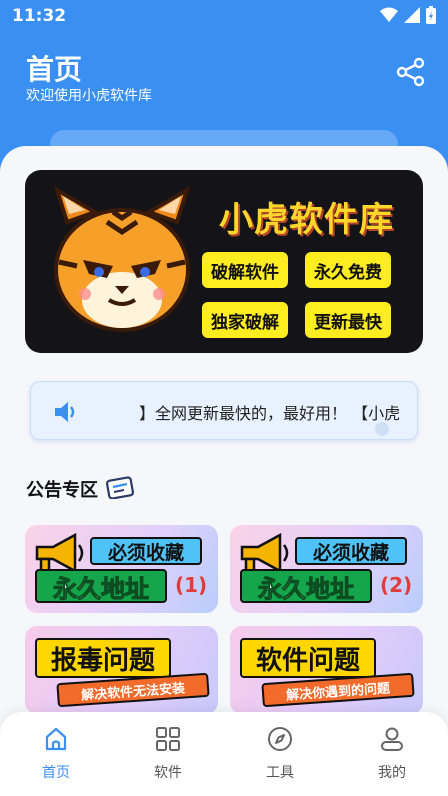 The width and height of the screenshot is (448, 796). I want to click on tab-label: 软件, so click(168, 773).